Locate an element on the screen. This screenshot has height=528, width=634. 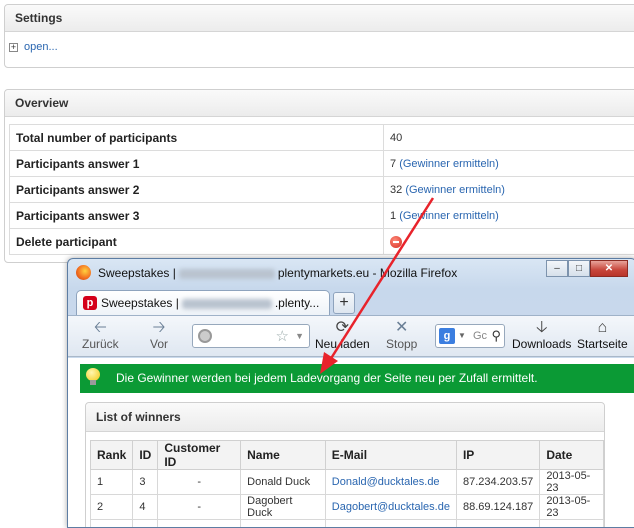
row-label: Participants answer 1 is located at coordinates (197, 164).